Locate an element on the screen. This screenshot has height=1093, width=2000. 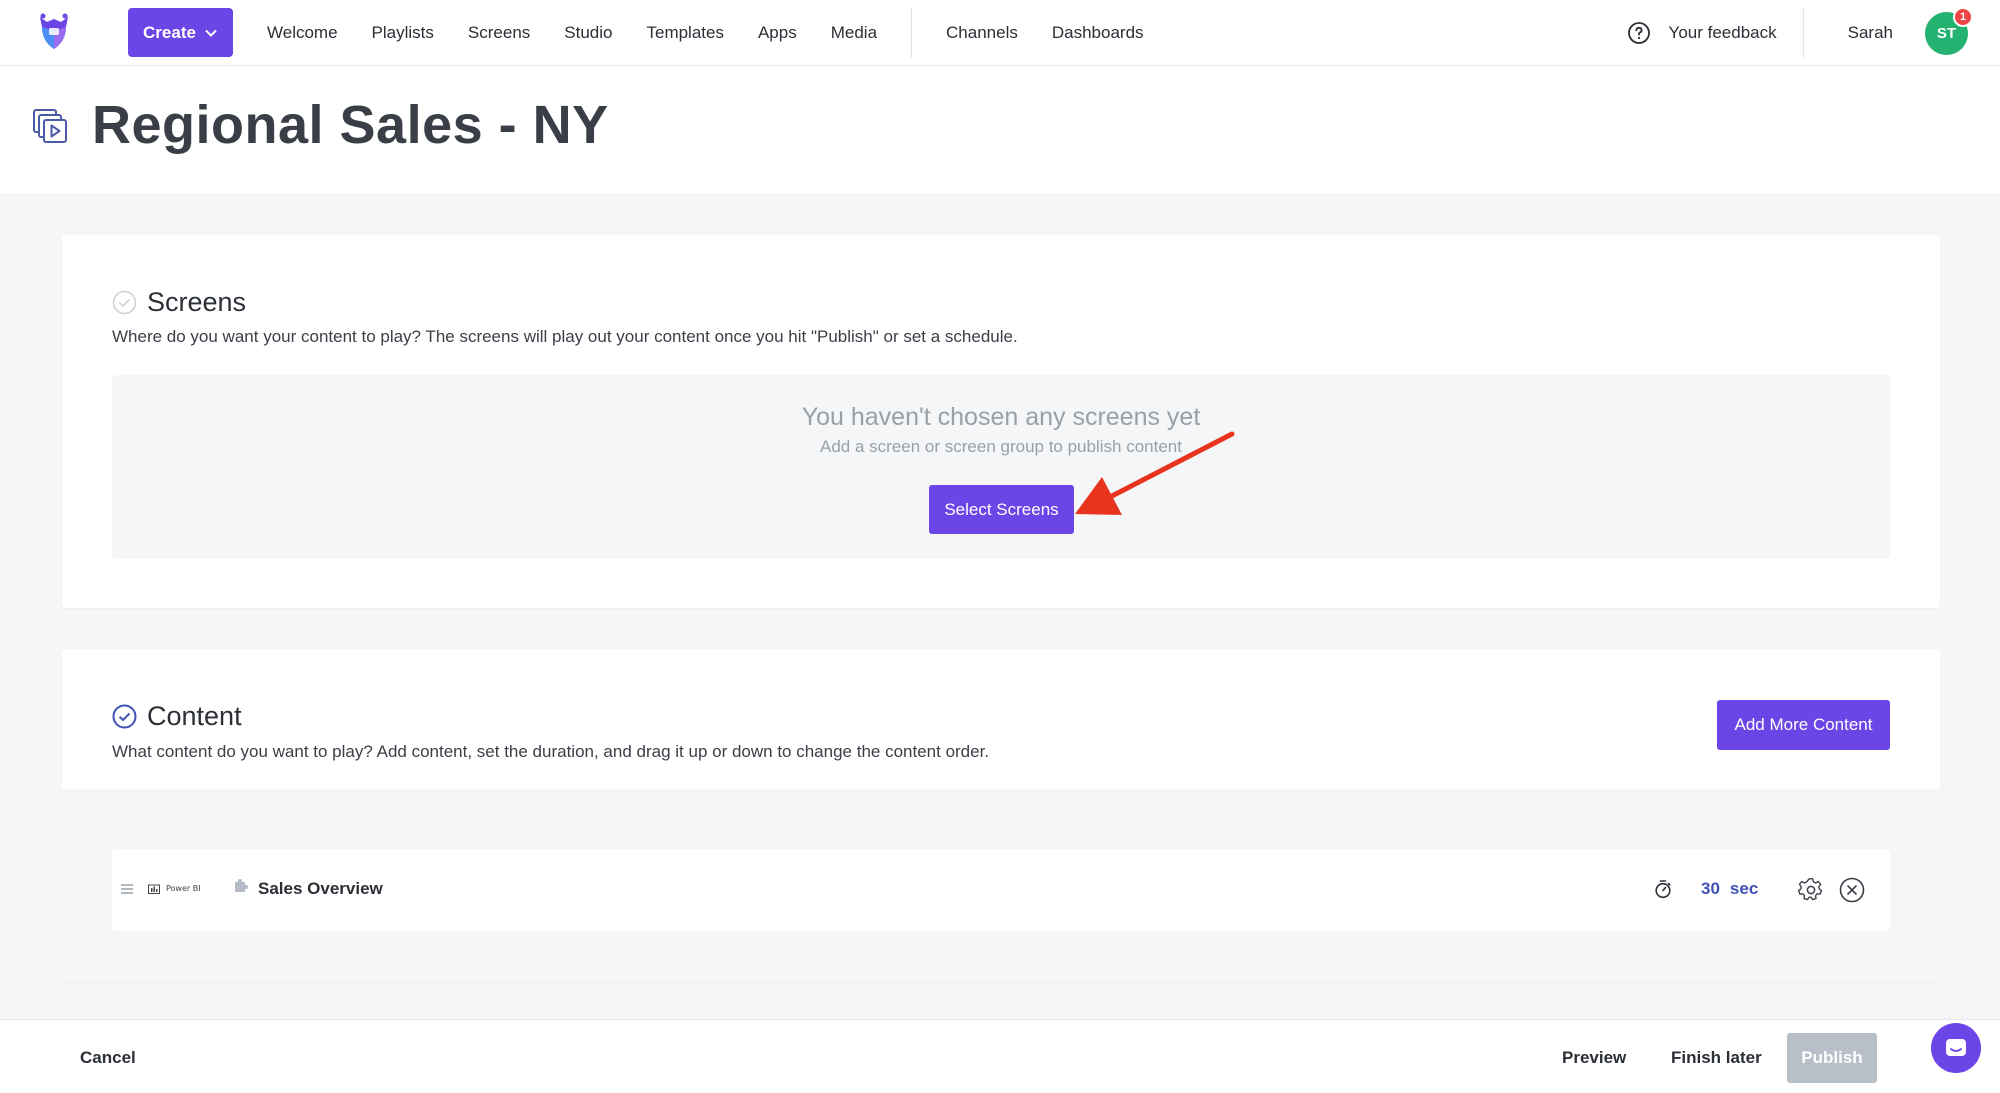
help-icon is located at coordinates (1639, 33).